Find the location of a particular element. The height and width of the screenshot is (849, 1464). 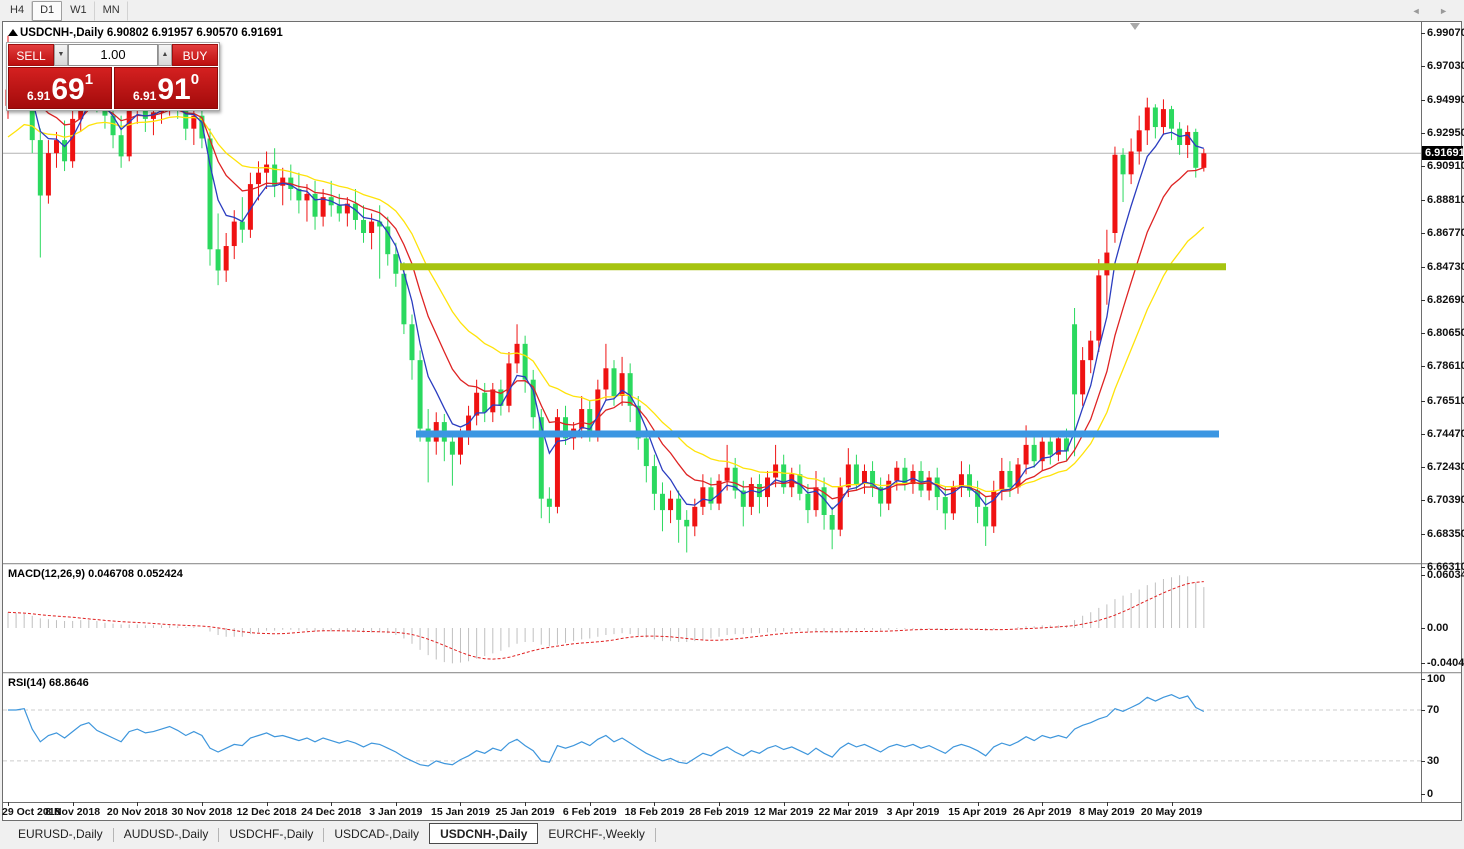

price-axis-label: 6.97030 is located at coordinates (1445, 66).